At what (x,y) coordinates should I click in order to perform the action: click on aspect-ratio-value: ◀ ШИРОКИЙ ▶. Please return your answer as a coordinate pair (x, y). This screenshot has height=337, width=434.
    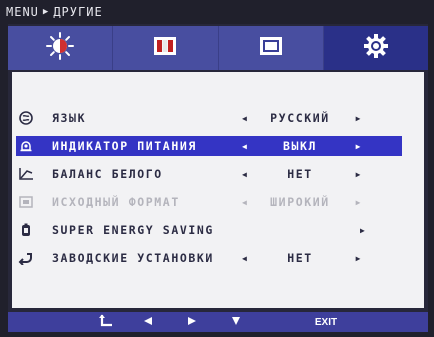
    Looking at the image, I should click on (302, 202).